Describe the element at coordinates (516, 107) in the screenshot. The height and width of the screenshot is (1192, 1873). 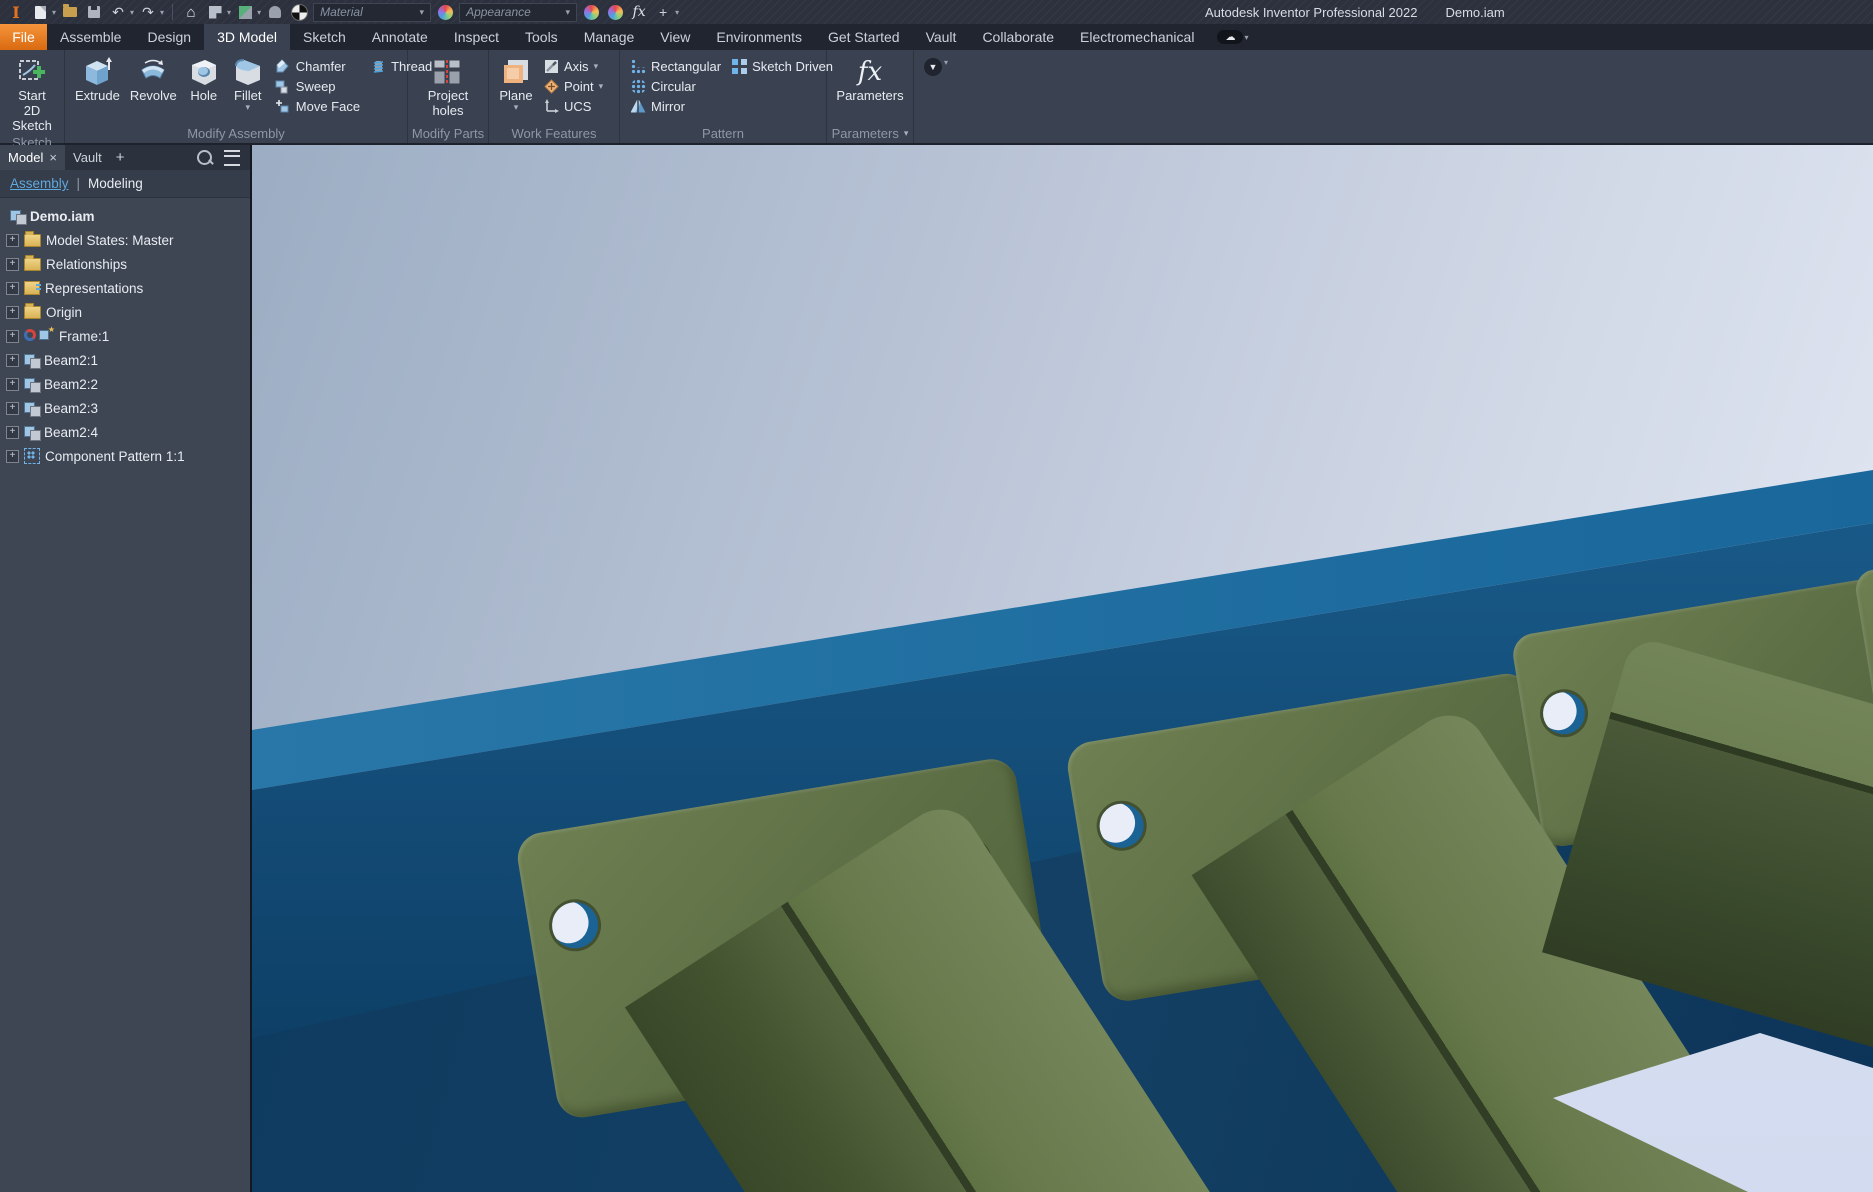
I see `plane-dropdown: ▾` at that location.